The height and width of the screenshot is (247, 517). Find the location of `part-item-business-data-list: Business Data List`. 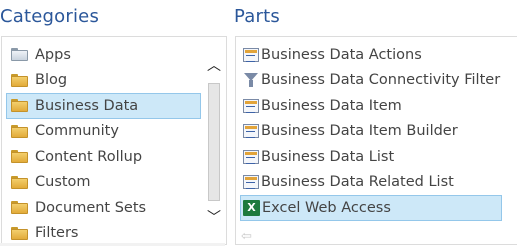

part-item-business-data-list: Business Data List is located at coordinates (371, 157).